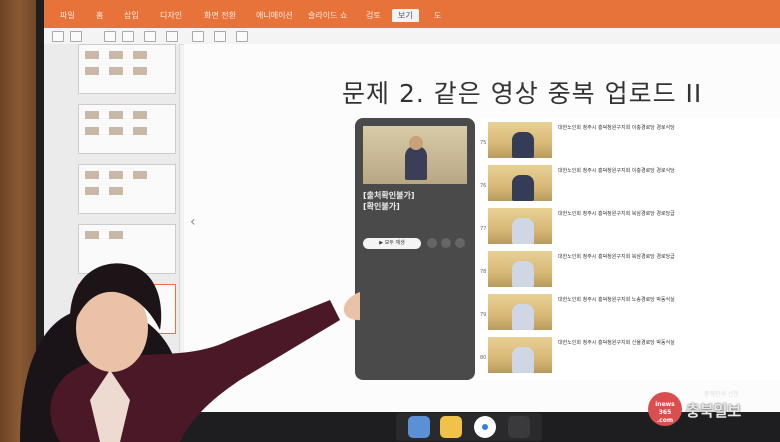 The height and width of the screenshot is (442, 780). I want to click on list-item: 78 대한노인회 청주시 흥덕청원구지회 북삼경로당 경로당급, so click(610, 269).